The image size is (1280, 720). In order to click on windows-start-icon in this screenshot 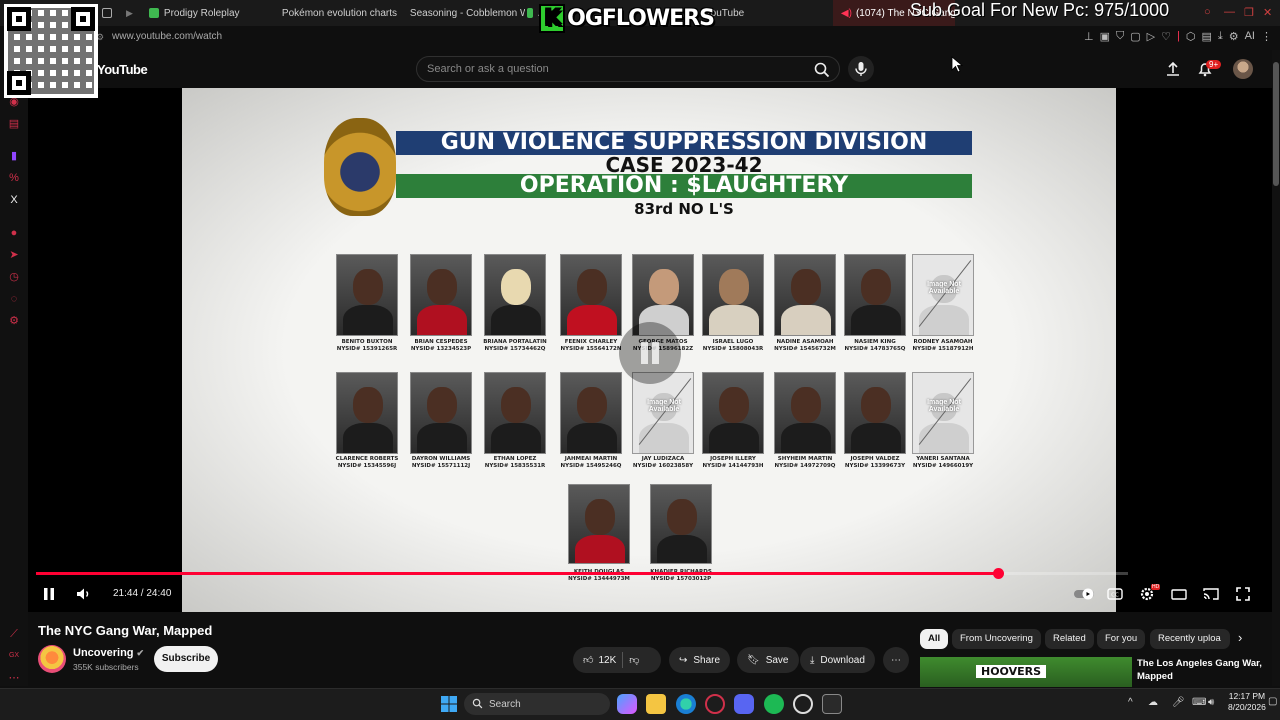, I will do `click(449, 704)`.